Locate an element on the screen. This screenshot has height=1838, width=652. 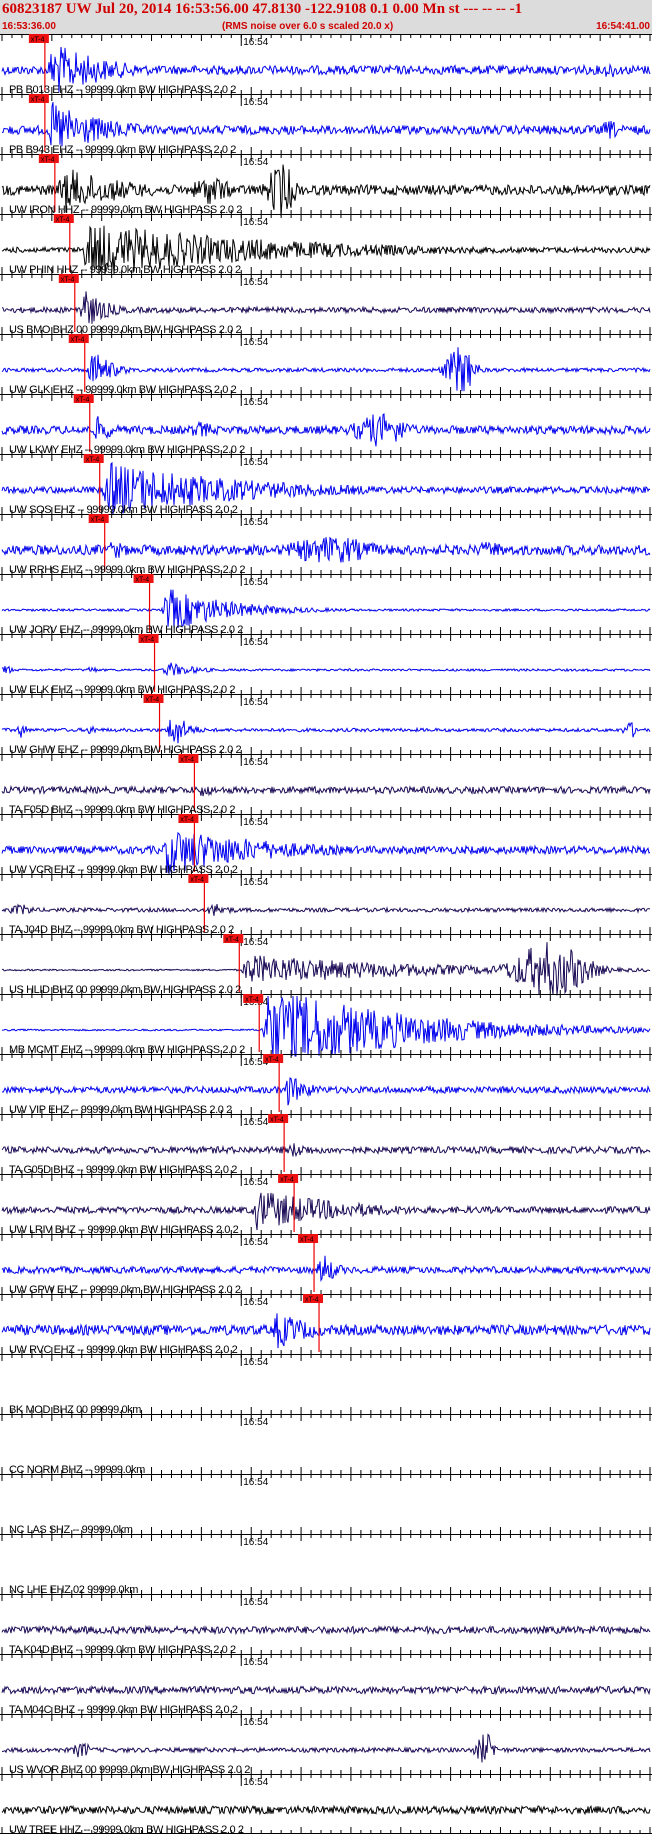
start-time-label: 16:53:36.00 is located at coordinates (29, 26).